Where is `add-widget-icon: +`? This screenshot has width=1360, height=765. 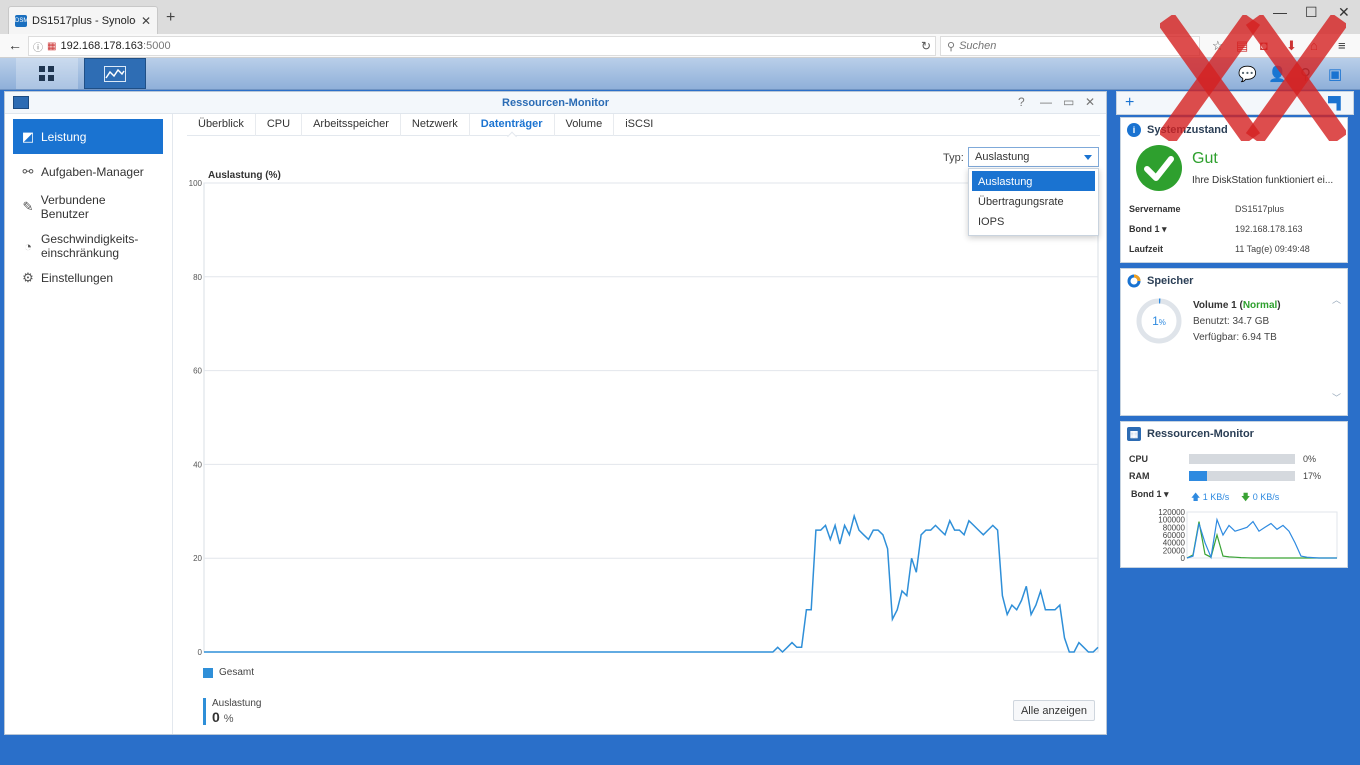
add-widget-icon: + is located at coordinates (1129, 103).